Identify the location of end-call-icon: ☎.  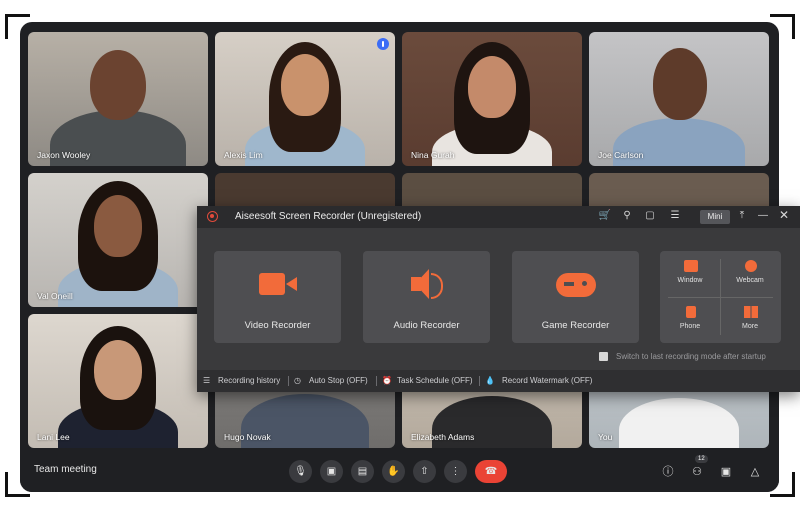
(491, 471).